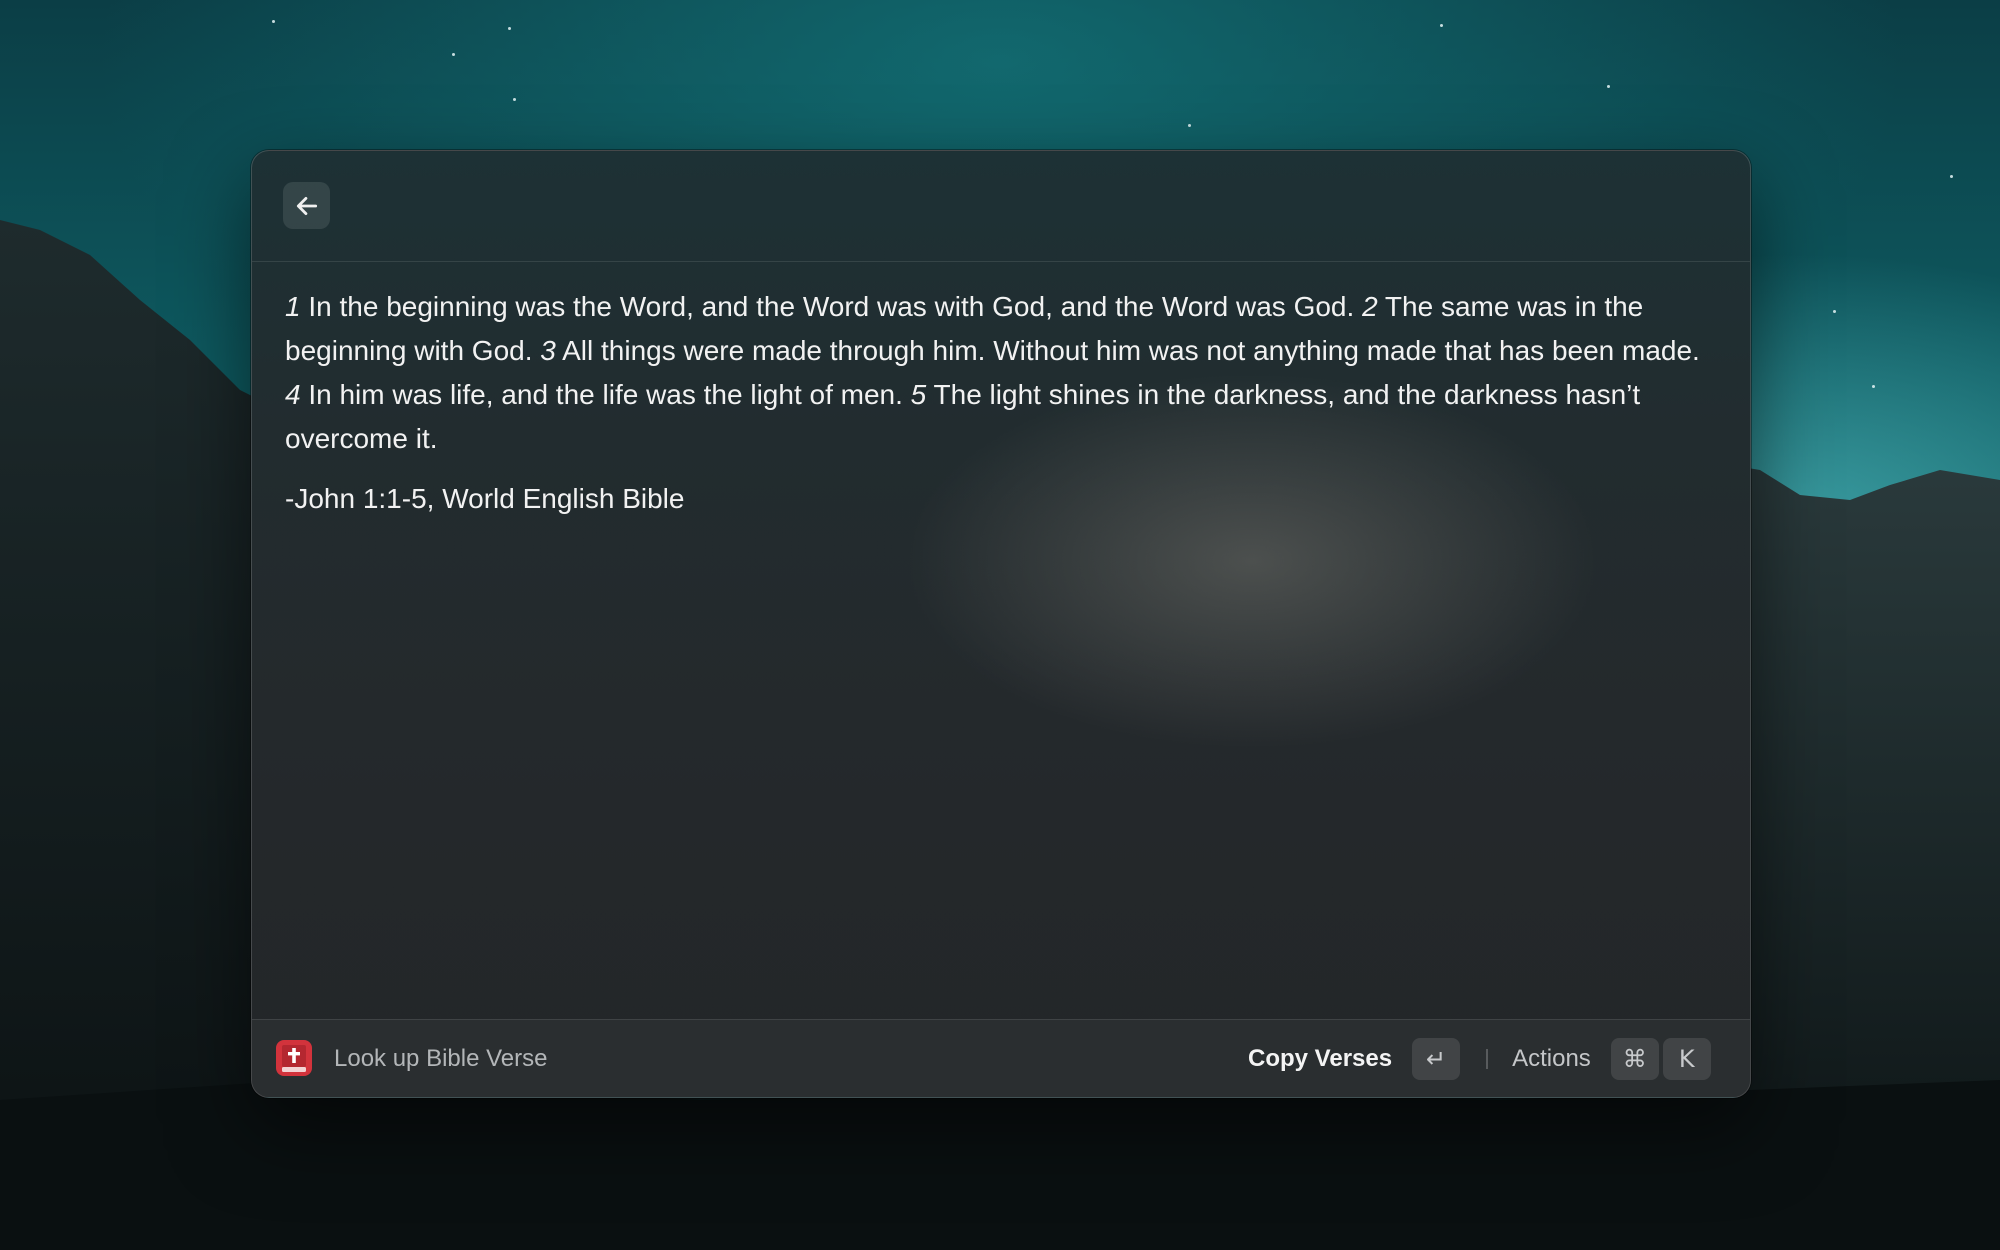 This screenshot has width=2000, height=1250. What do you see at coordinates (293, 306) in the screenshot?
I see `verse-number: 1` at bounding box center [293, 306].